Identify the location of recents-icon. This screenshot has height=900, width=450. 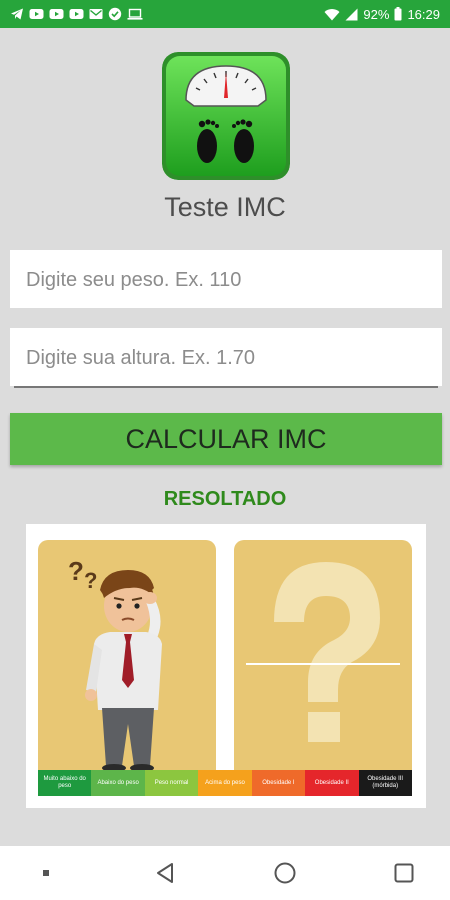
(404, 873).